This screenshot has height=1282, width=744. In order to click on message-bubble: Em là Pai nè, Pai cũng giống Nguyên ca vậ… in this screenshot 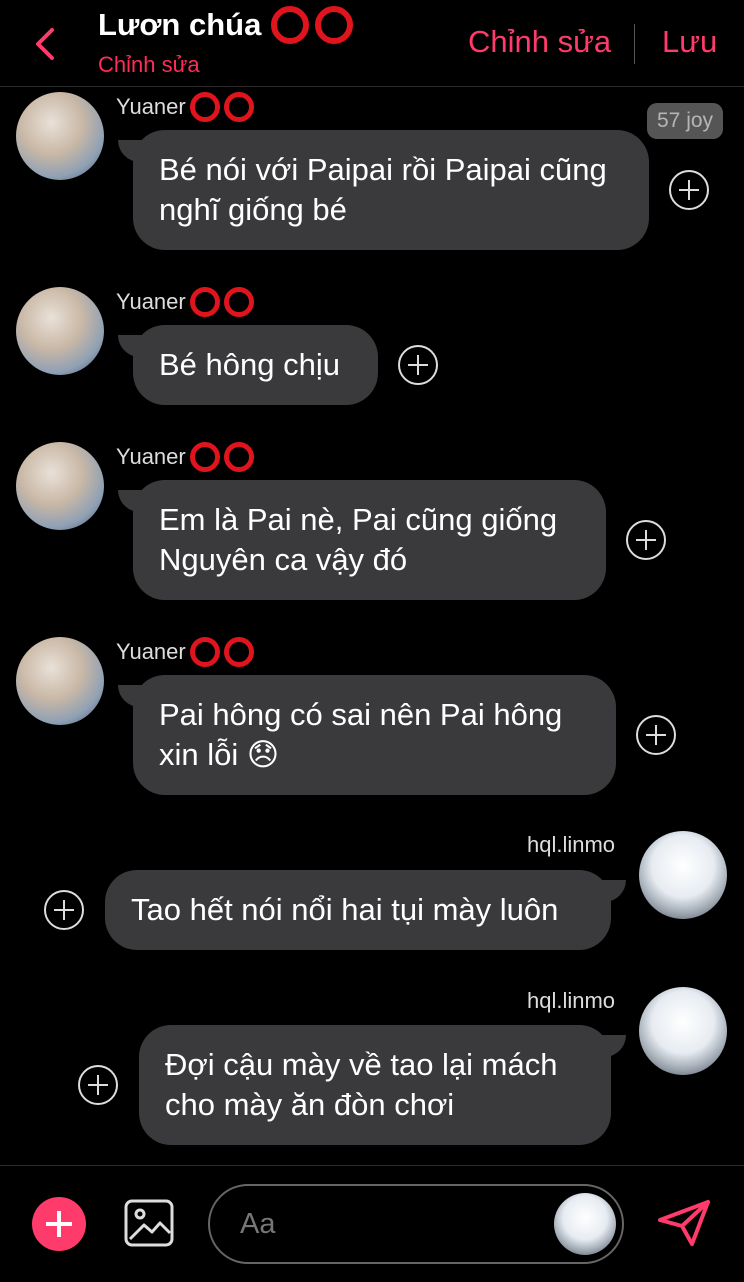, I will do `click(369, 540)`.